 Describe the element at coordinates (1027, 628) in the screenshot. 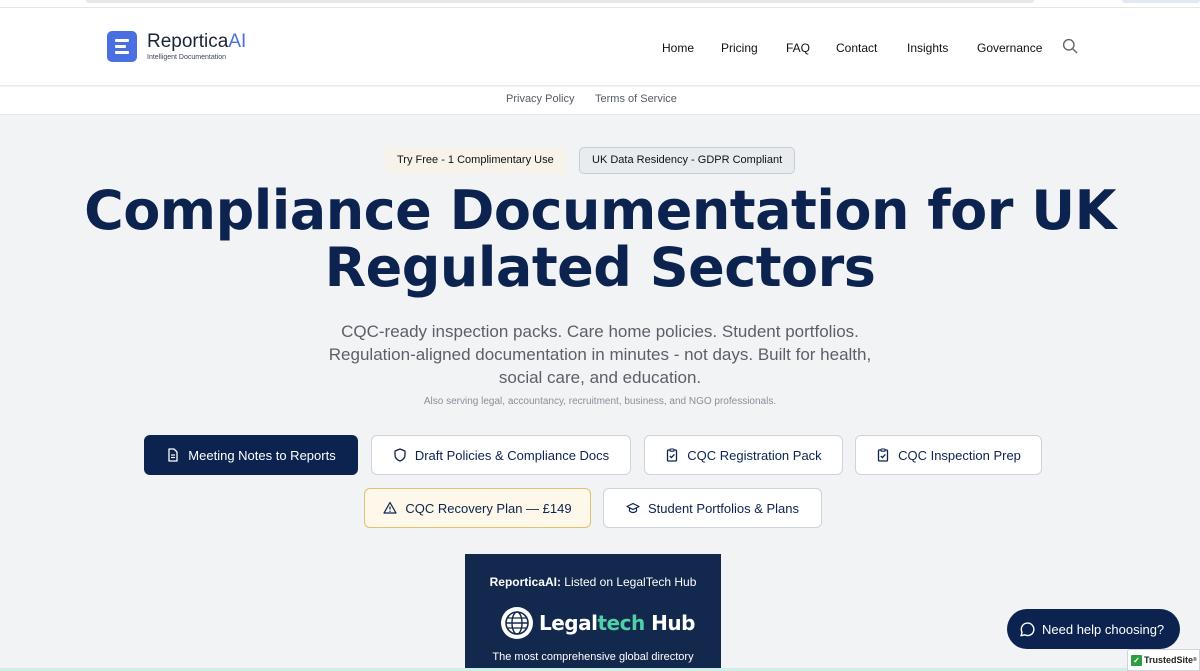

I see `chat-bubble-icon` at that location.